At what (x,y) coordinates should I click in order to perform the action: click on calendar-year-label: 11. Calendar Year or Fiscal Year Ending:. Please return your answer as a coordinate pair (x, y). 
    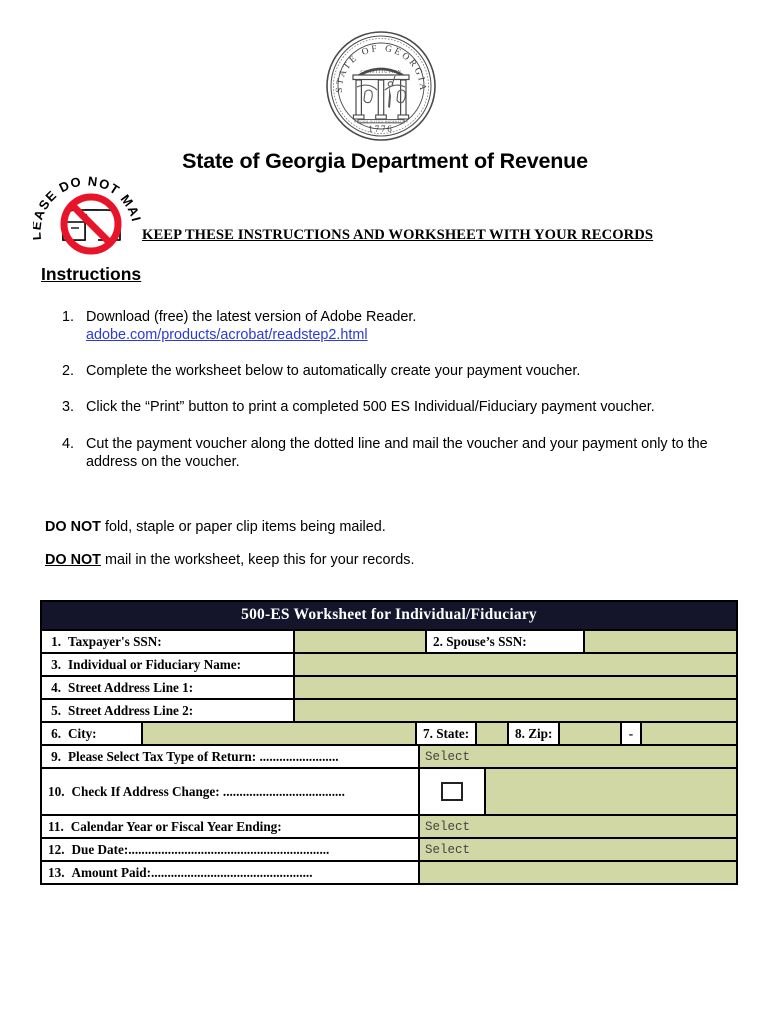
    Looking at the image, I should click on (230, 826).